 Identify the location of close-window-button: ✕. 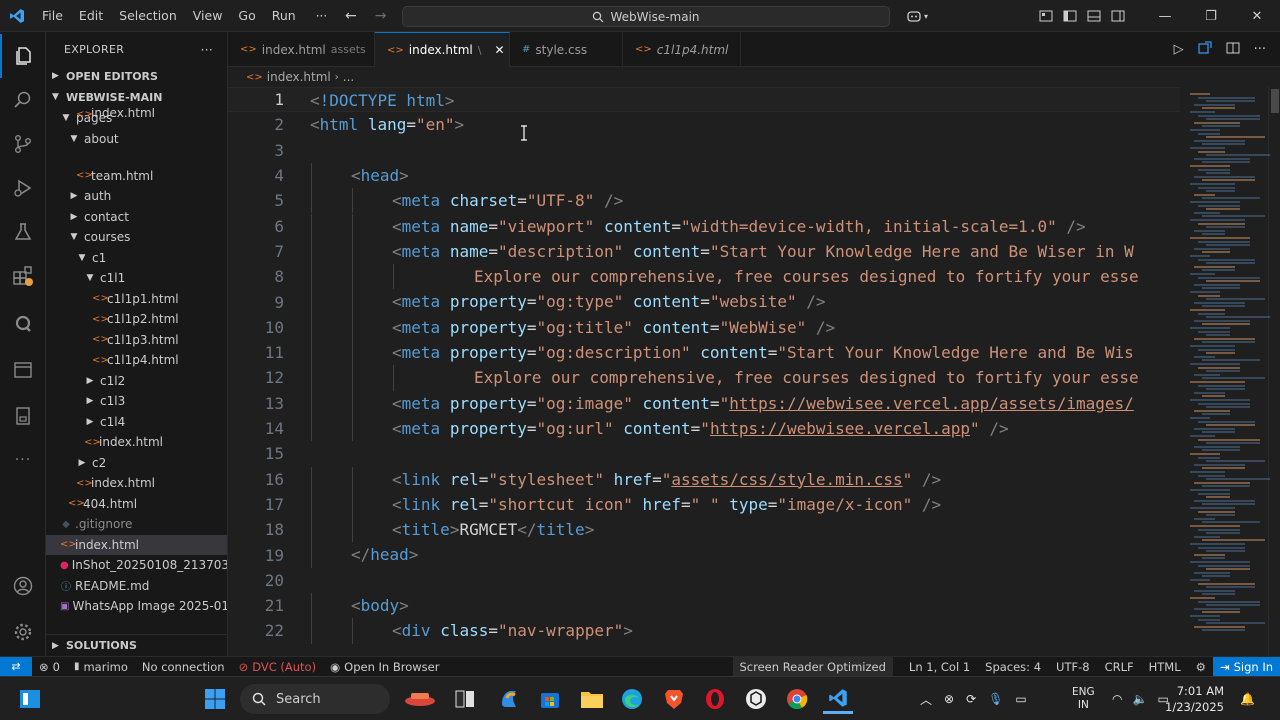
(1257, 16).